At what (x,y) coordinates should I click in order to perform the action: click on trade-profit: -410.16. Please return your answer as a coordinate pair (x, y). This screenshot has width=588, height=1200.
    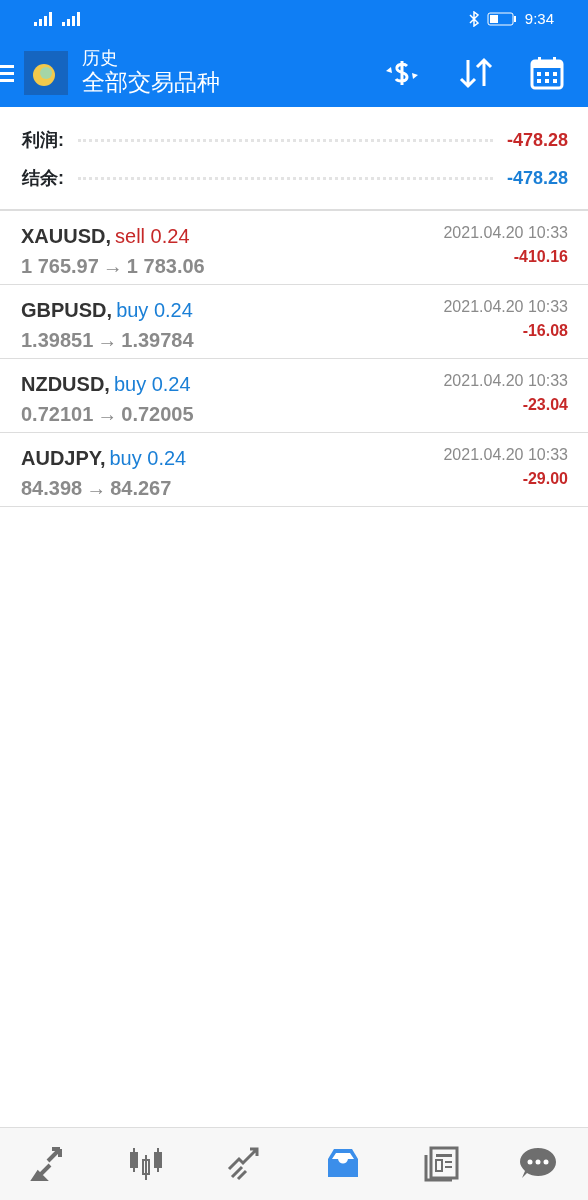
    Looking at the image, I should click on (540, 257).